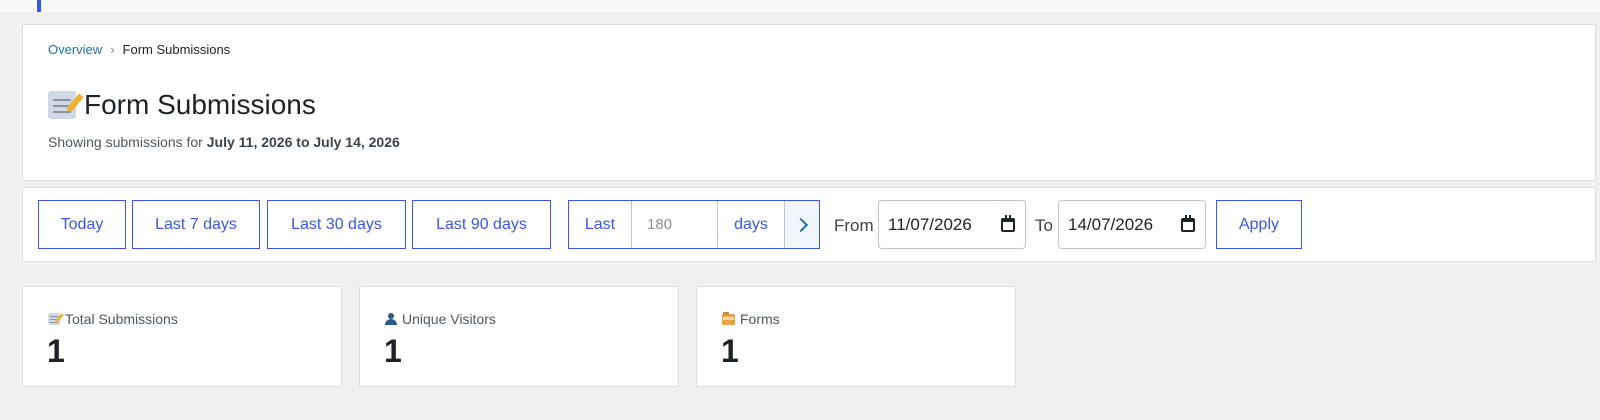 The image size is (1600, 420). I want to click on folder-icon, so click(728, 318).